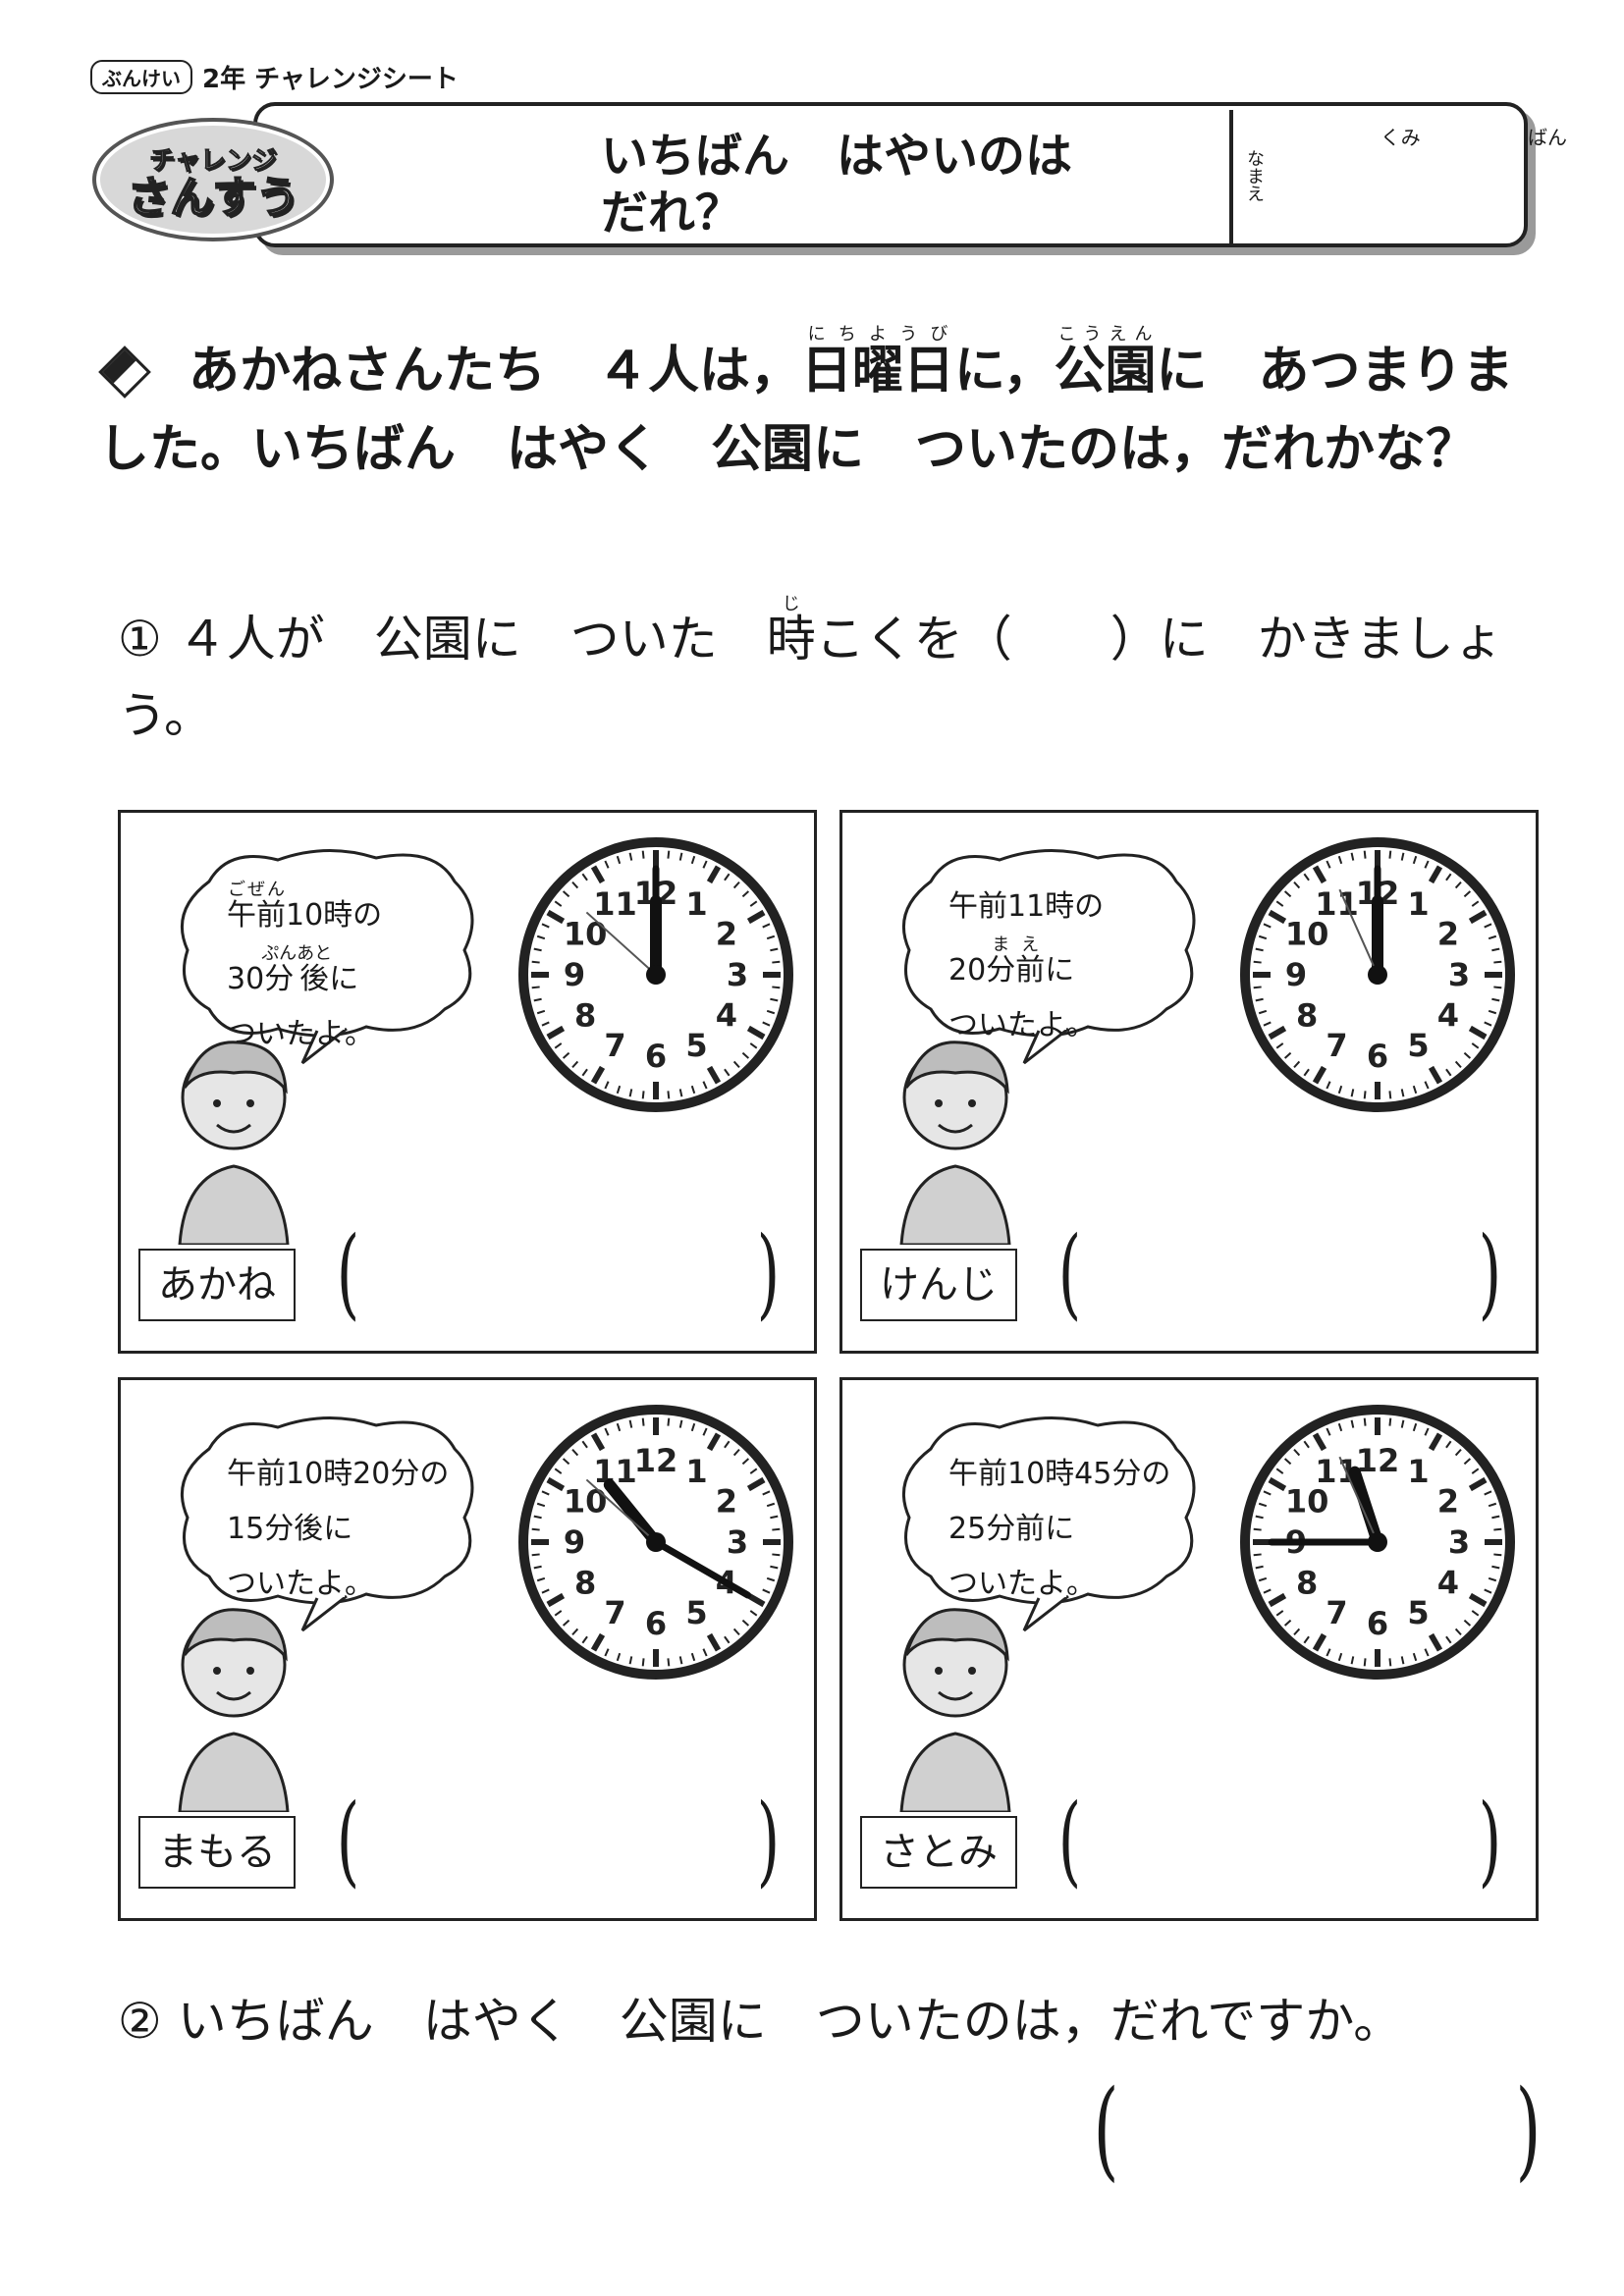 The width and height of the screenshot is (1624, 2296). I want to click on ruby-gozen: 午前, so click(977, 1474).